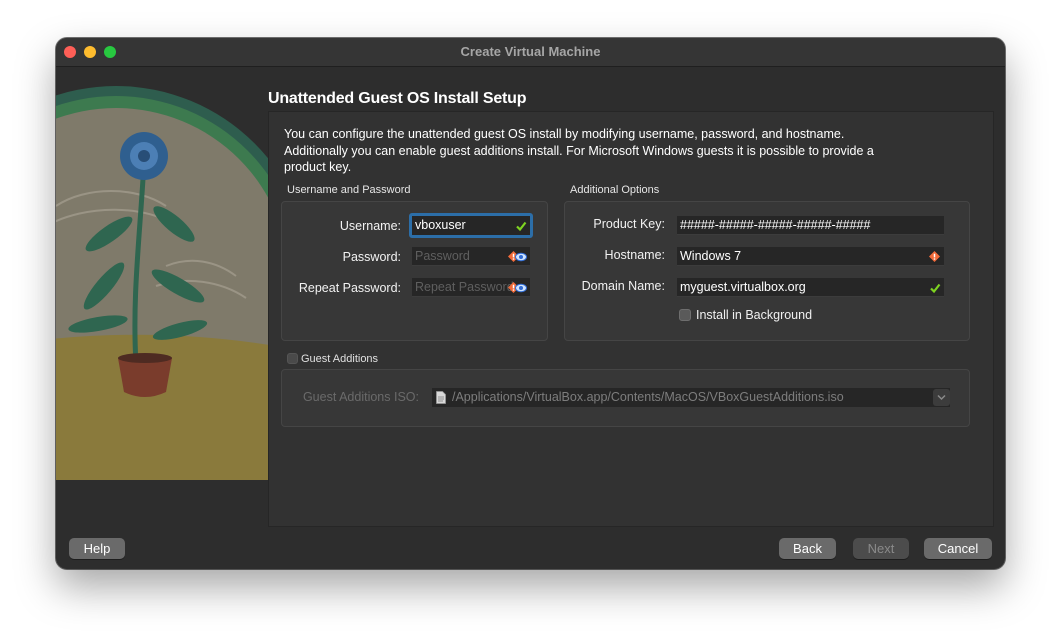 Image resolution: width=1061 pixels, height=644 pixels. What do you see at coordinates (370, 226) in the screenshot?
I see `username-label: Username:` at bounding box center [370, 226].